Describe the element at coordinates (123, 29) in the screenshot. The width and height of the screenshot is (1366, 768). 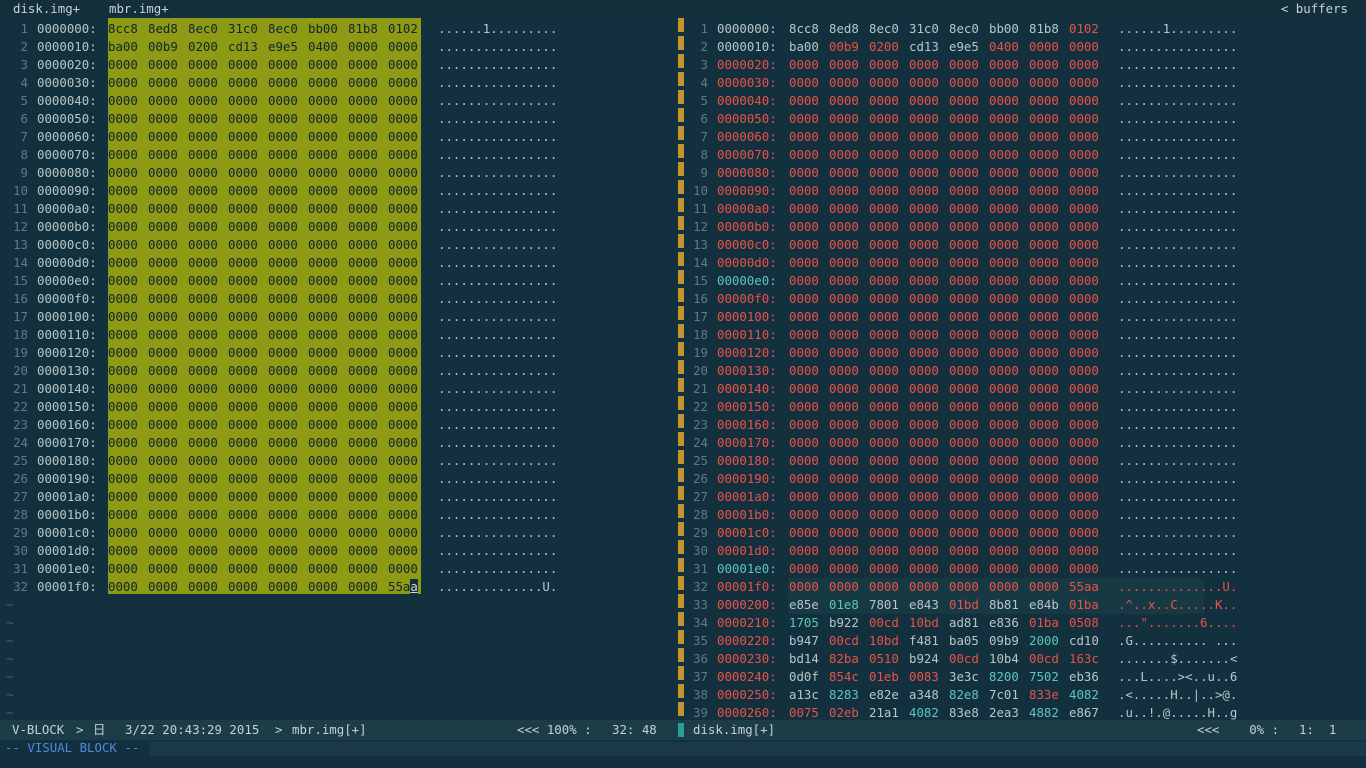
I see `hex-group: 8cc8` at that location.